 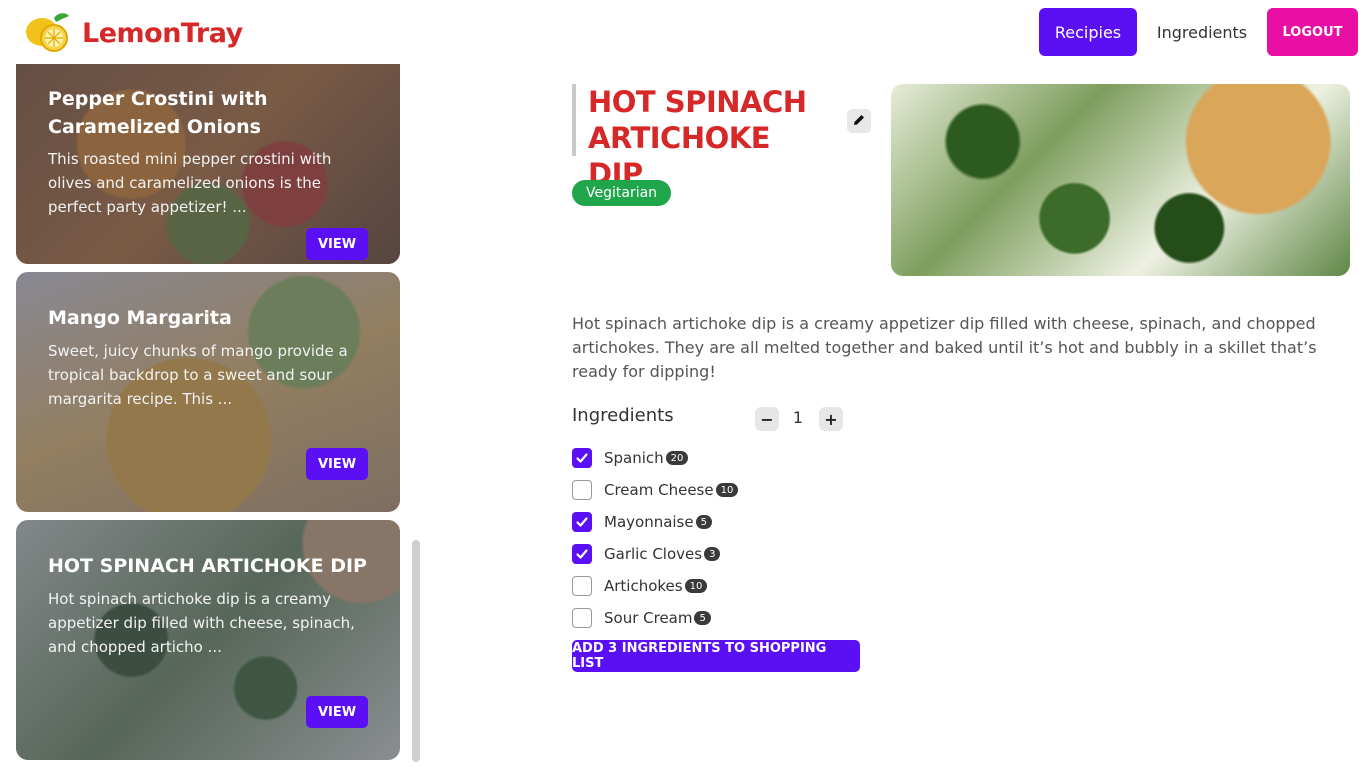 What do you see at coordinates (1088, 32) in the screenshot?
I see `nav-recipes-button: Recipies` at bounding box center [1088, 32].